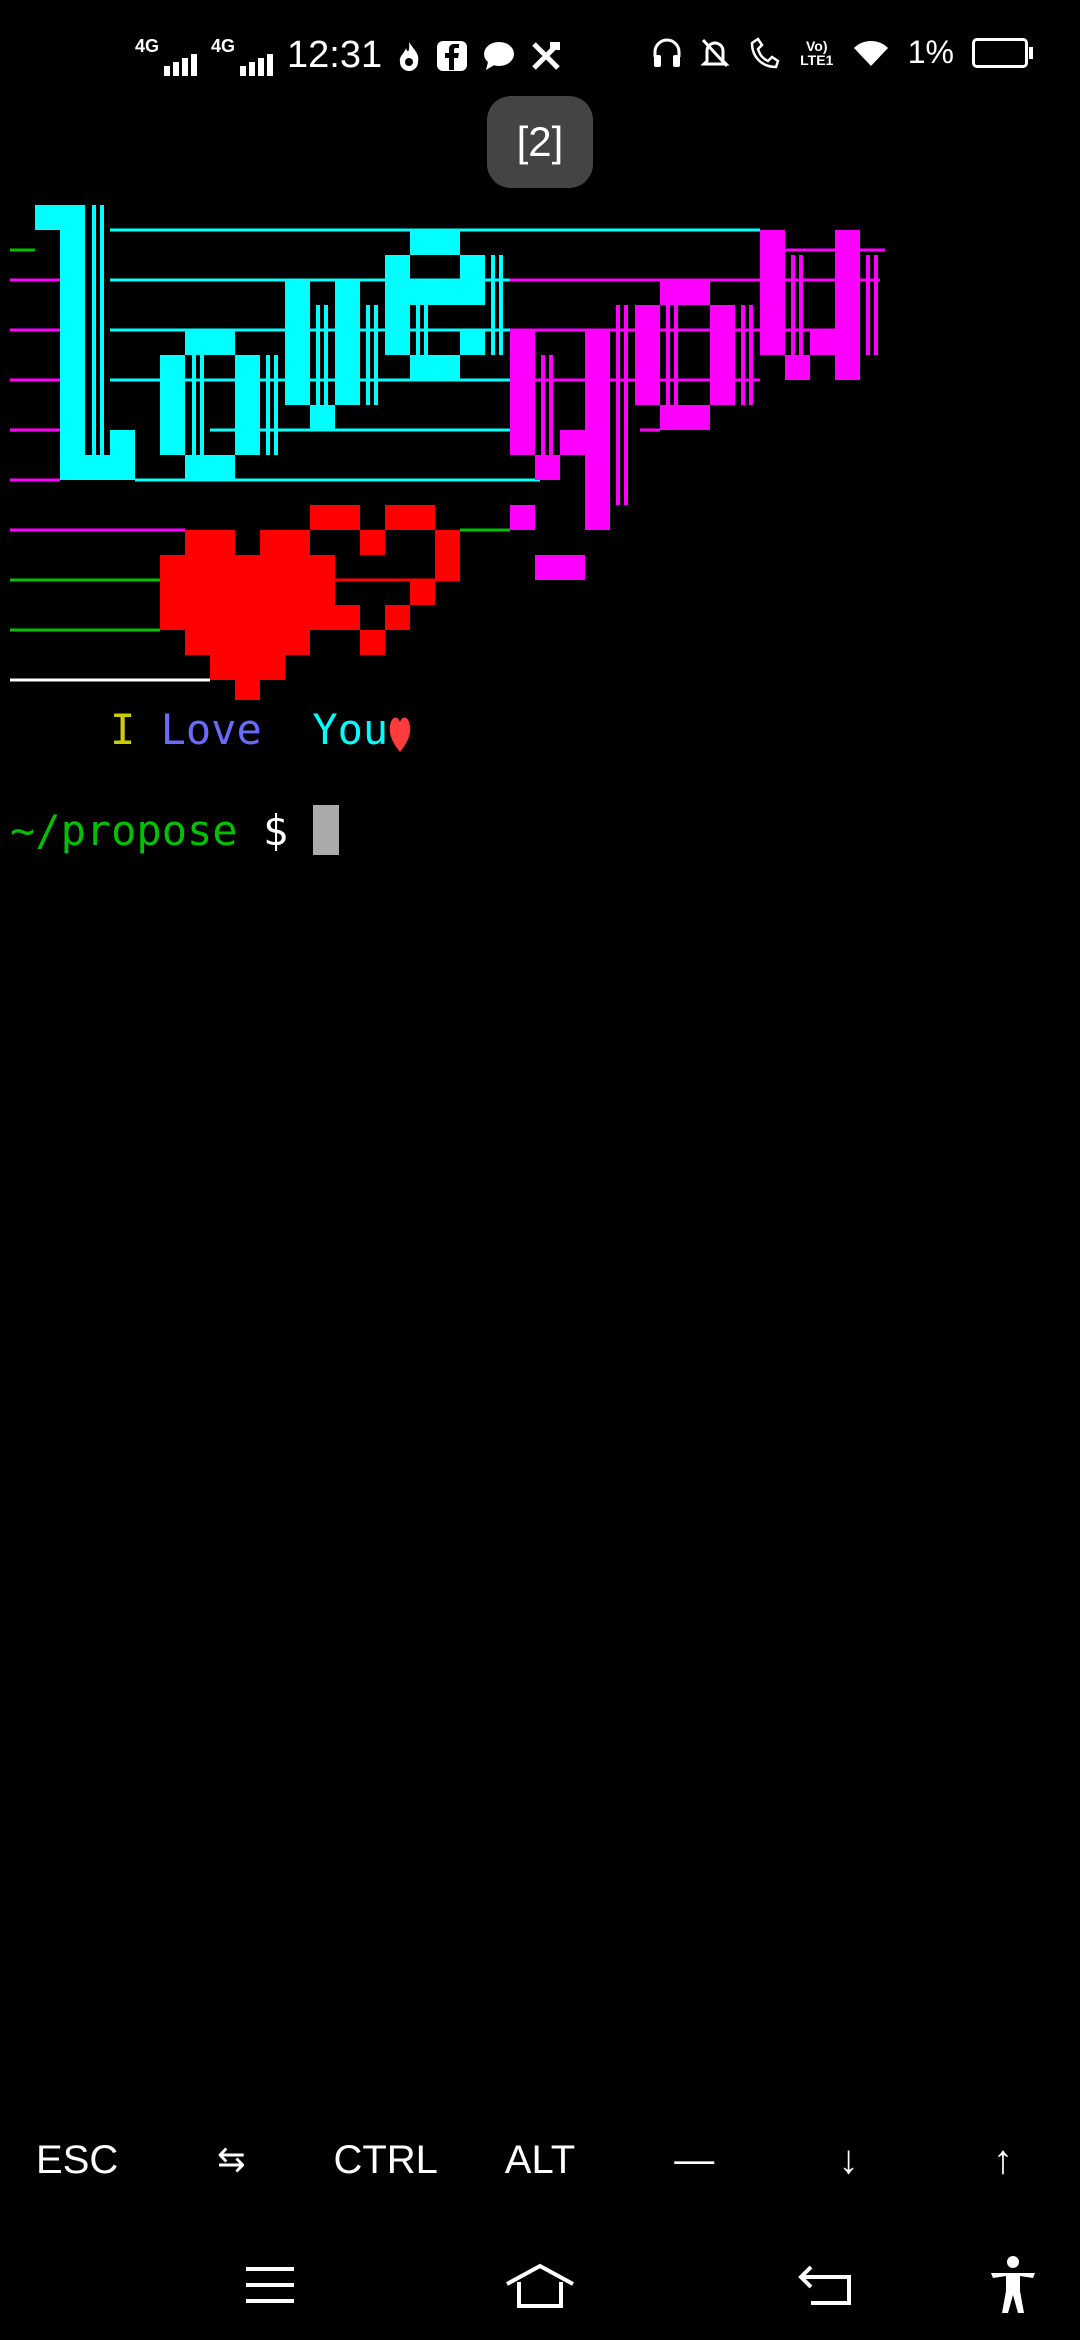 Image resolution: width=1080 pixels, height=2340 pixels. I want to click on alt-key: ALT, so click(540, 2160).